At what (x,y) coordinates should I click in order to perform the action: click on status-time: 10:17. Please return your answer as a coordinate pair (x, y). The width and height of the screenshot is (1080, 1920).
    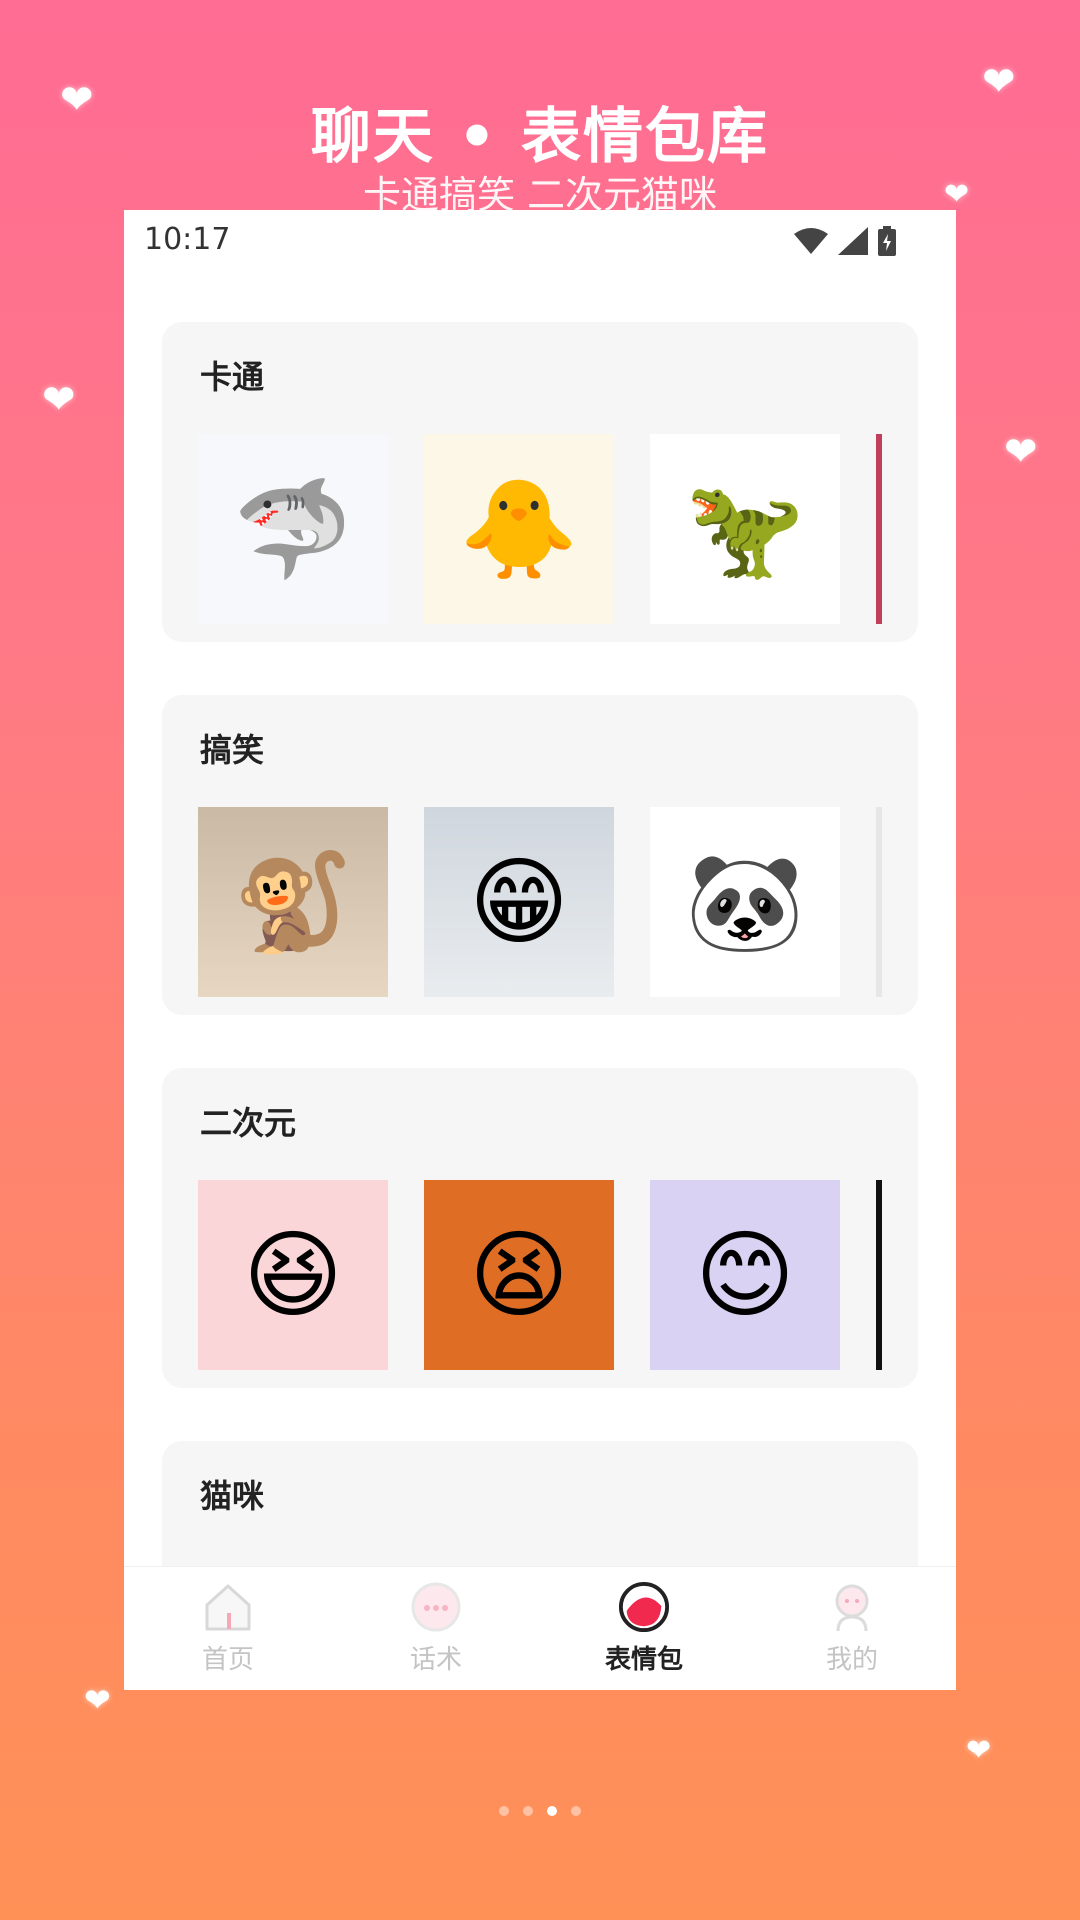
    Looking at the image, I should click on (187, 239).